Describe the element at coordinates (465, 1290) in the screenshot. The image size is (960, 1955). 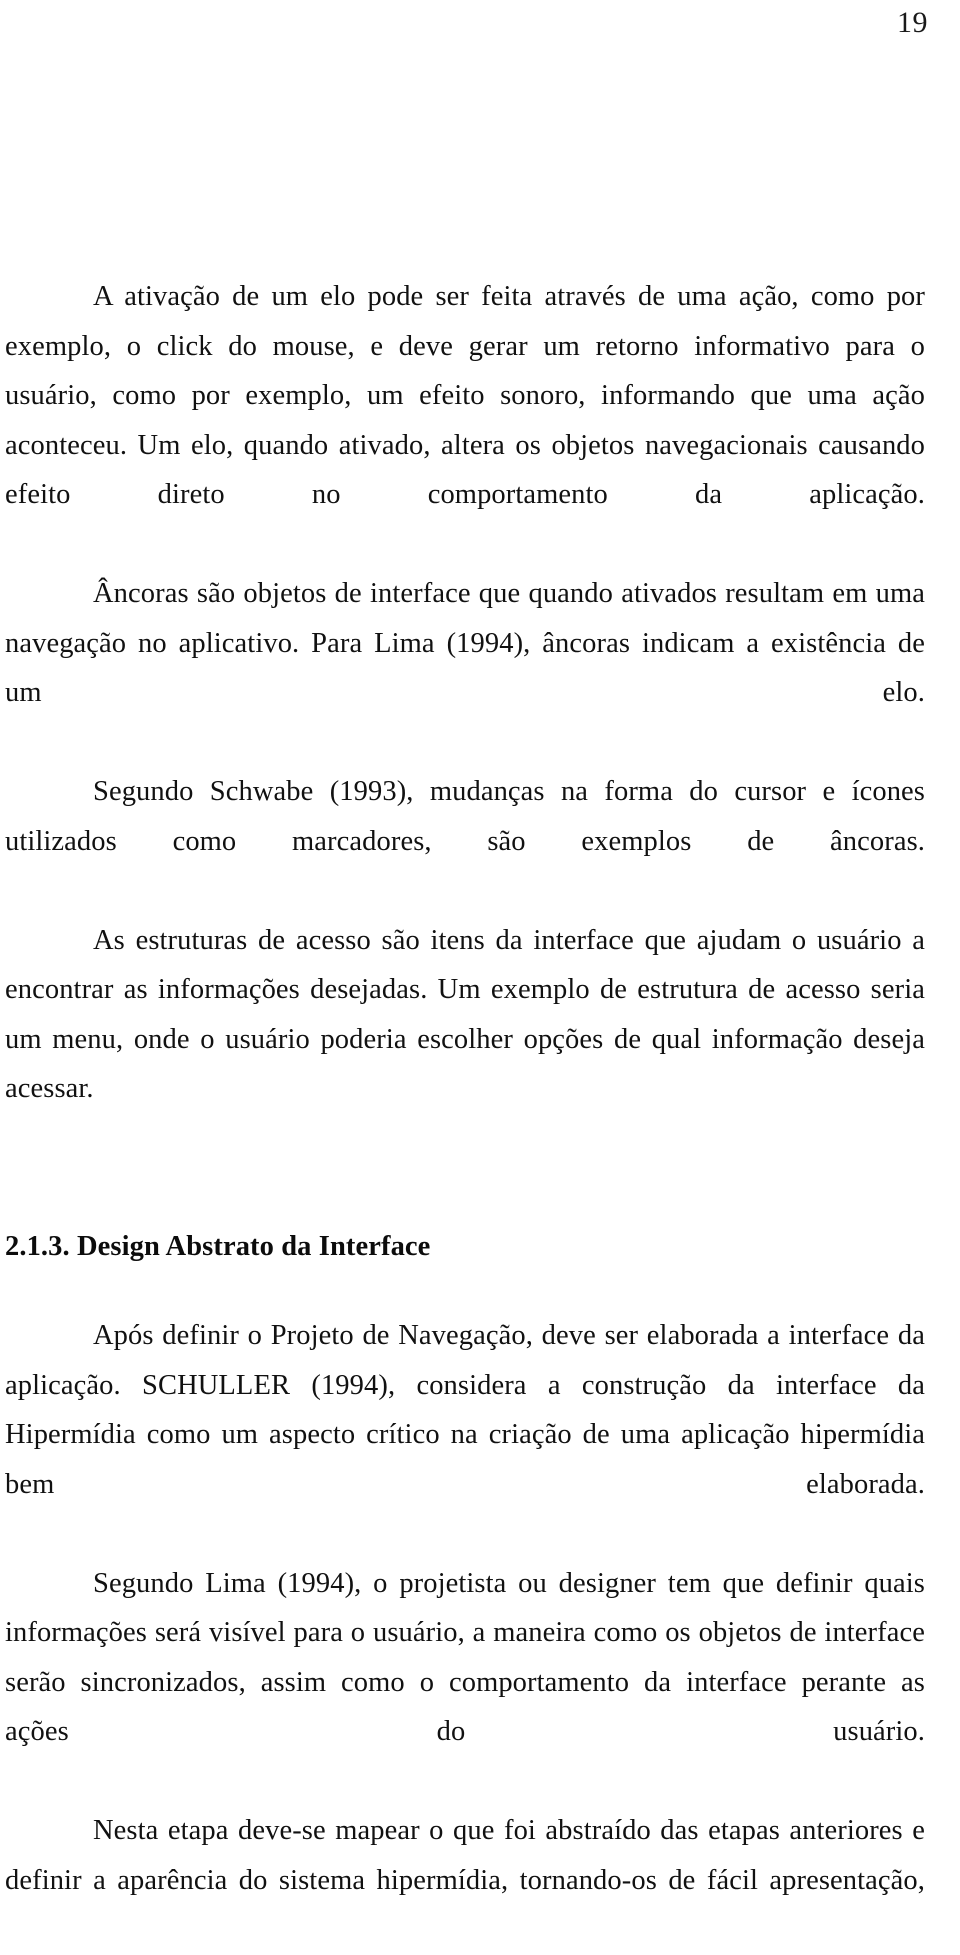
I see `heading-spacer-below` at that location.